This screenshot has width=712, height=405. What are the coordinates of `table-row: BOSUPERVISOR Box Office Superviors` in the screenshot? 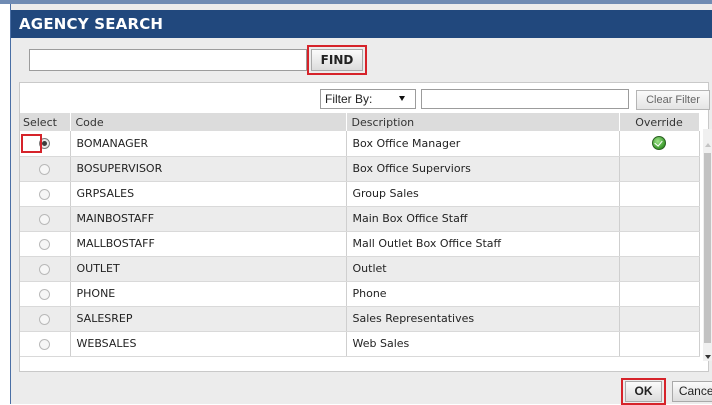 It's located at (360, 169).